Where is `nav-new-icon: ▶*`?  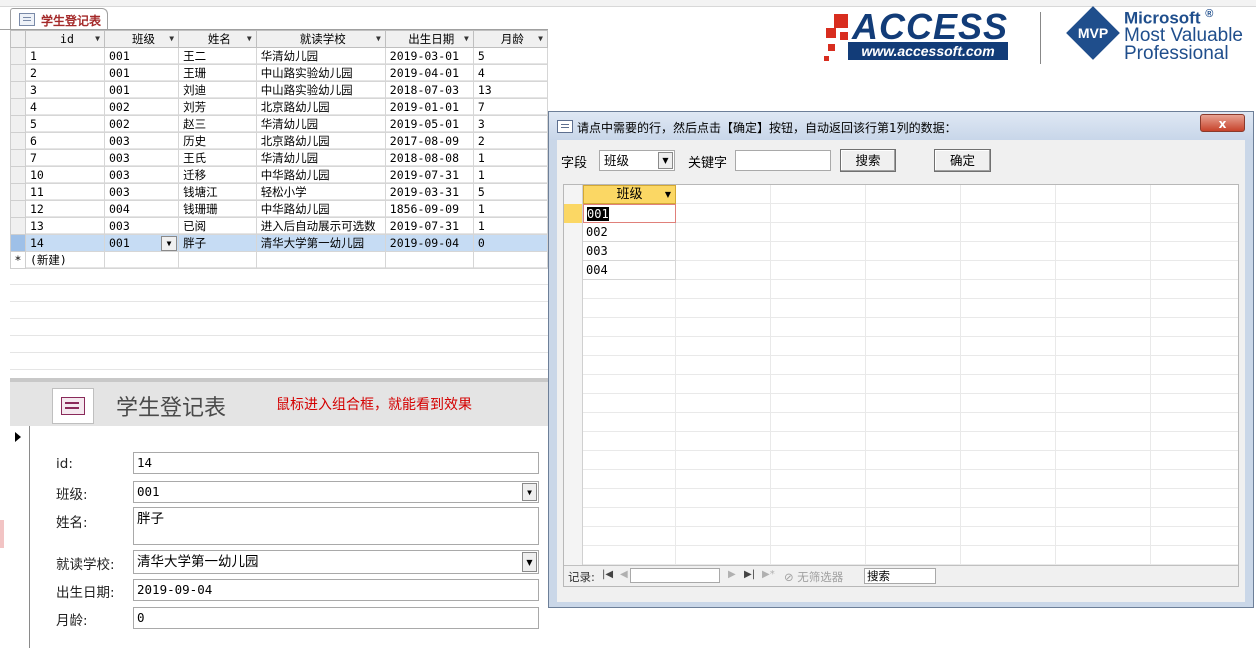 nav-new-icon: ▶* is located at coordinates (768, 574).